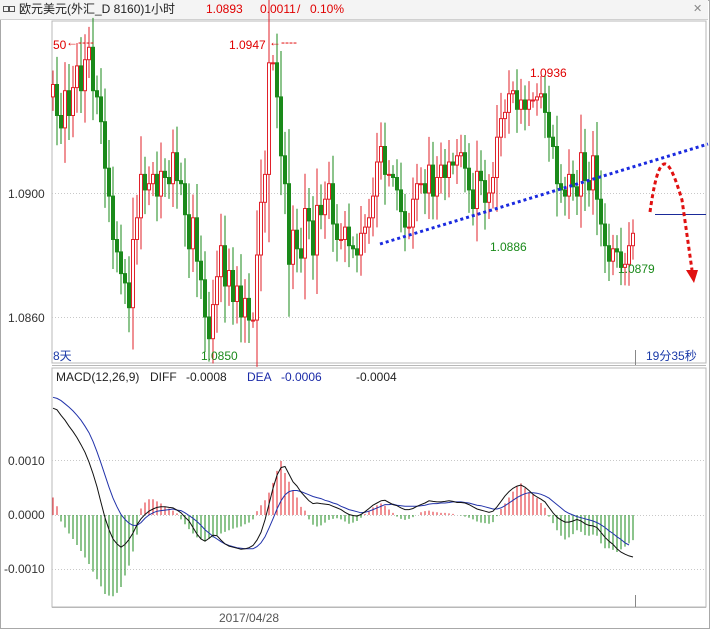  I want to click on macd-legend-dea-label: DEA, so click(259, 377).